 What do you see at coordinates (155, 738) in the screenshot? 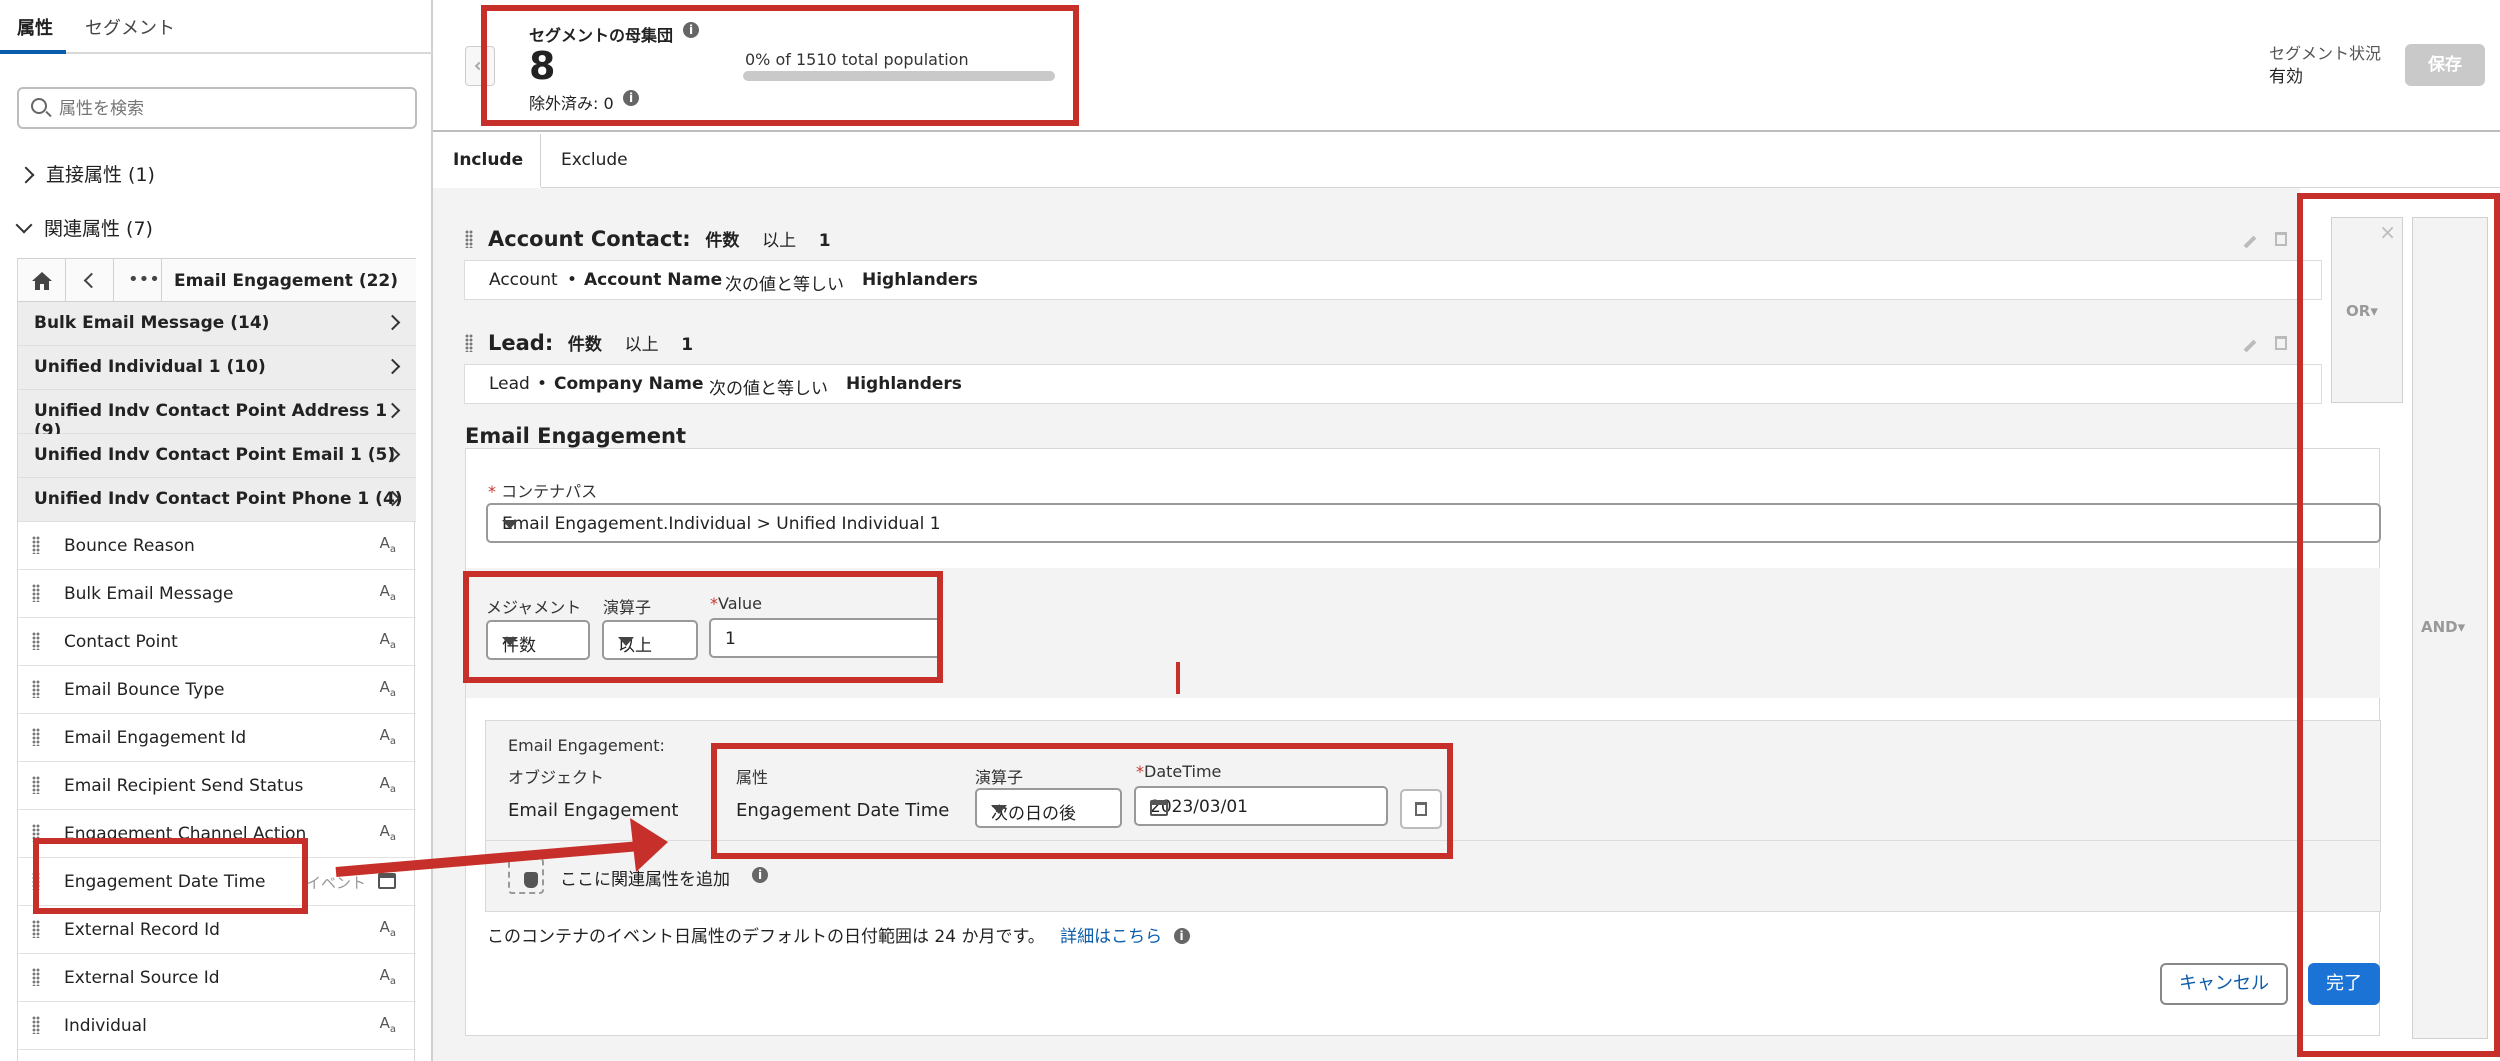
I see `attribute-label: Email Engagement Id` at bounding box center [155, 738].